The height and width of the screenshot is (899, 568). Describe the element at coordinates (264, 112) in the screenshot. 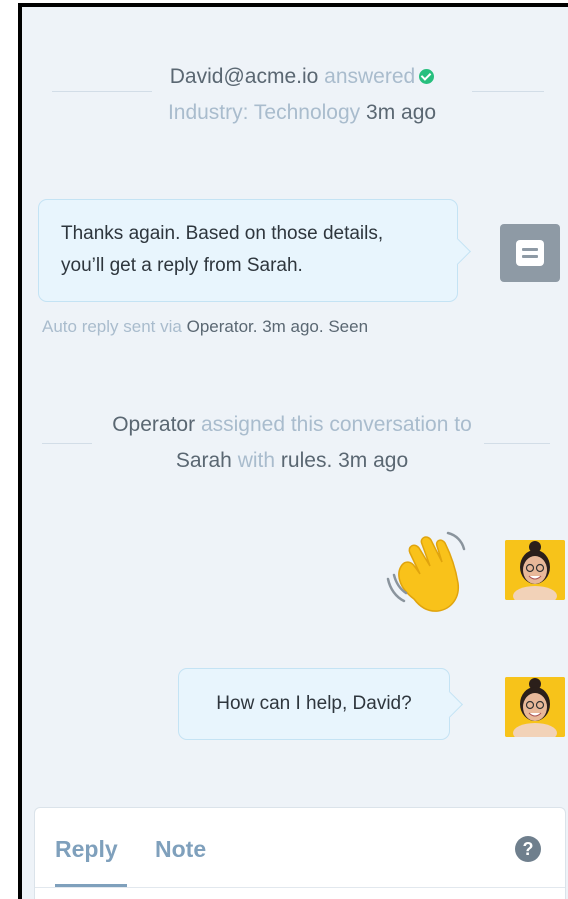

I see `event-detail: Industry: Technology` at that location.